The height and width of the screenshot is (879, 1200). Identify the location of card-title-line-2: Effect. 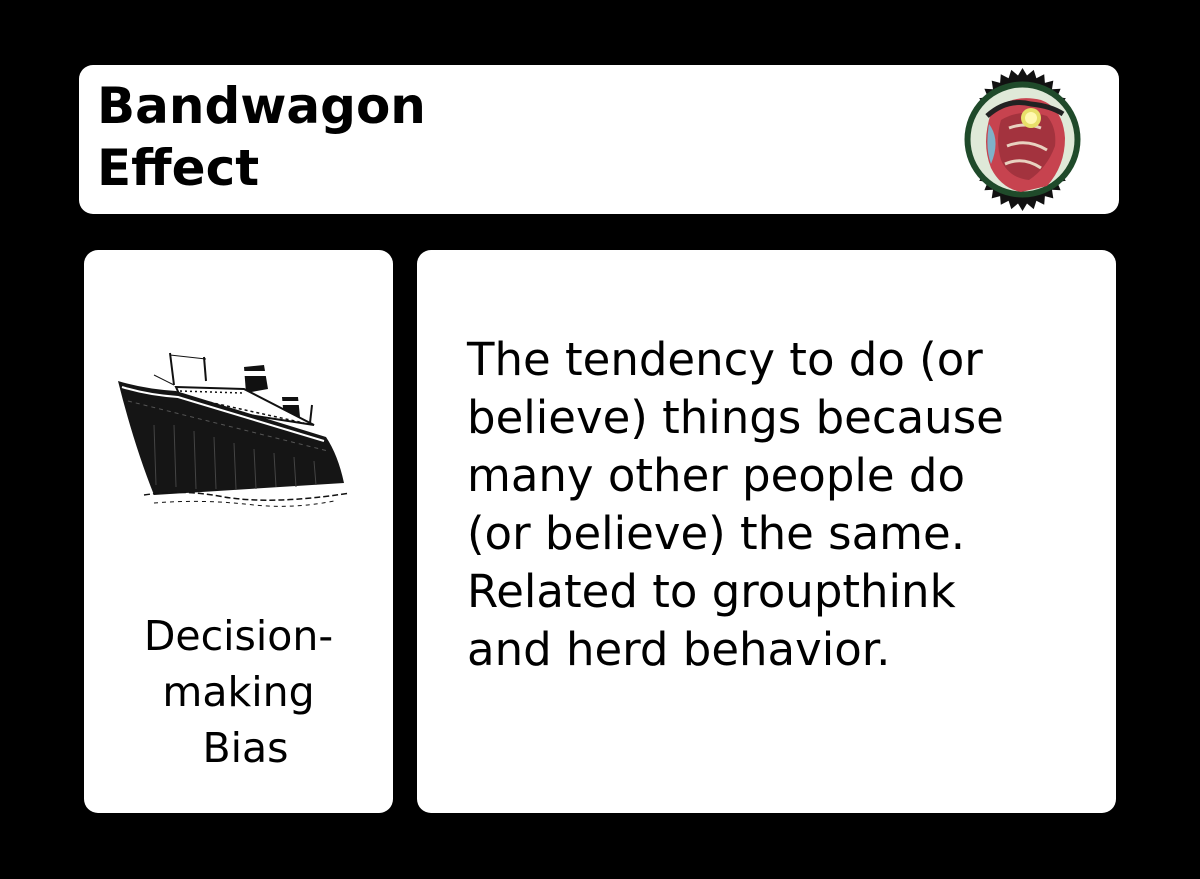
(178, 168).